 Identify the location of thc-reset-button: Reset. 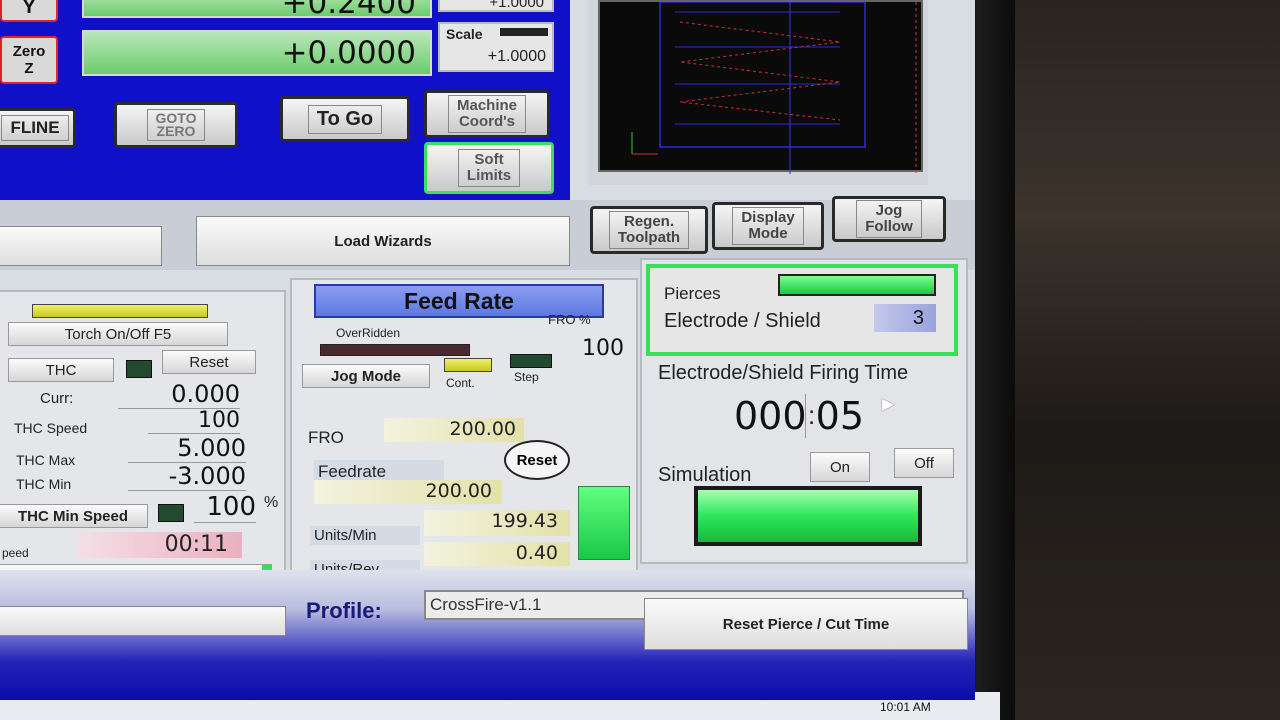
(209, 362).